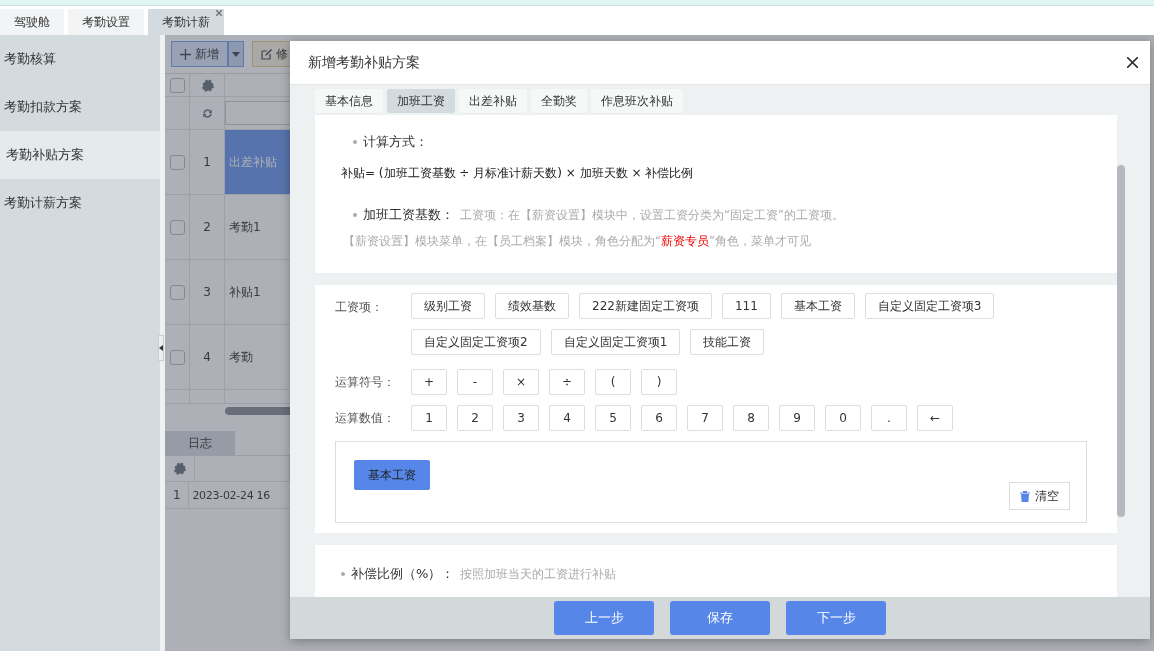 Image resolution: width=1154 pixels, height=651 pixels. What do you see at coordinates (359, 307) in the screenshot?
I see `field-label: 工资项：` at bounding box center [359, 307].